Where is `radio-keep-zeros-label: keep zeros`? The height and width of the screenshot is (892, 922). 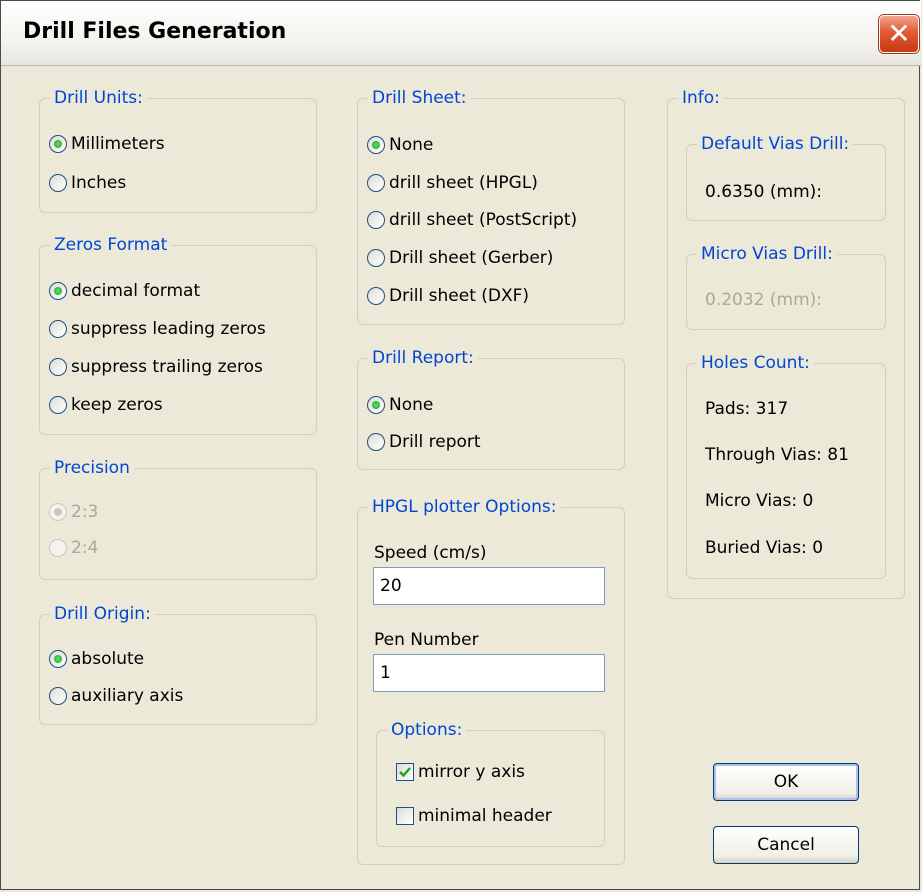
radio-keep-zeros-label: keep zeros is located at coordinates (117, 405).